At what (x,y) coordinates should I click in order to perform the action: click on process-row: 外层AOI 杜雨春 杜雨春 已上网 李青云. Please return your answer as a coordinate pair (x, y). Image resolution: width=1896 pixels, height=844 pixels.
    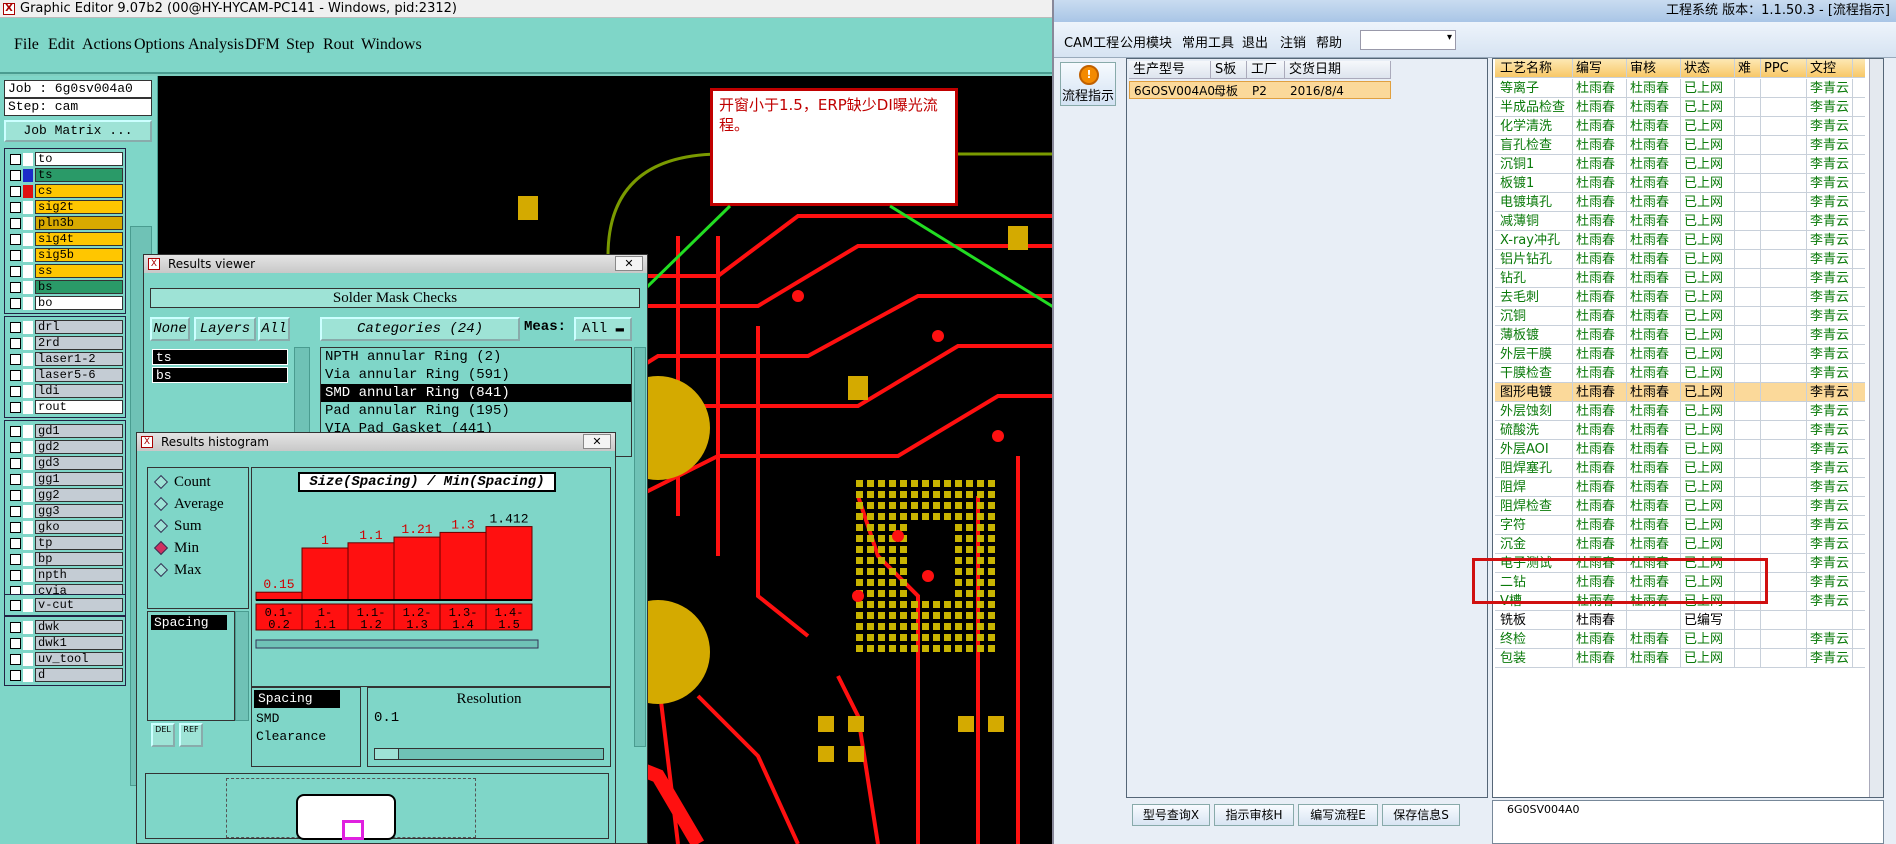
    Looking at the image, I should click on (1680, 449).